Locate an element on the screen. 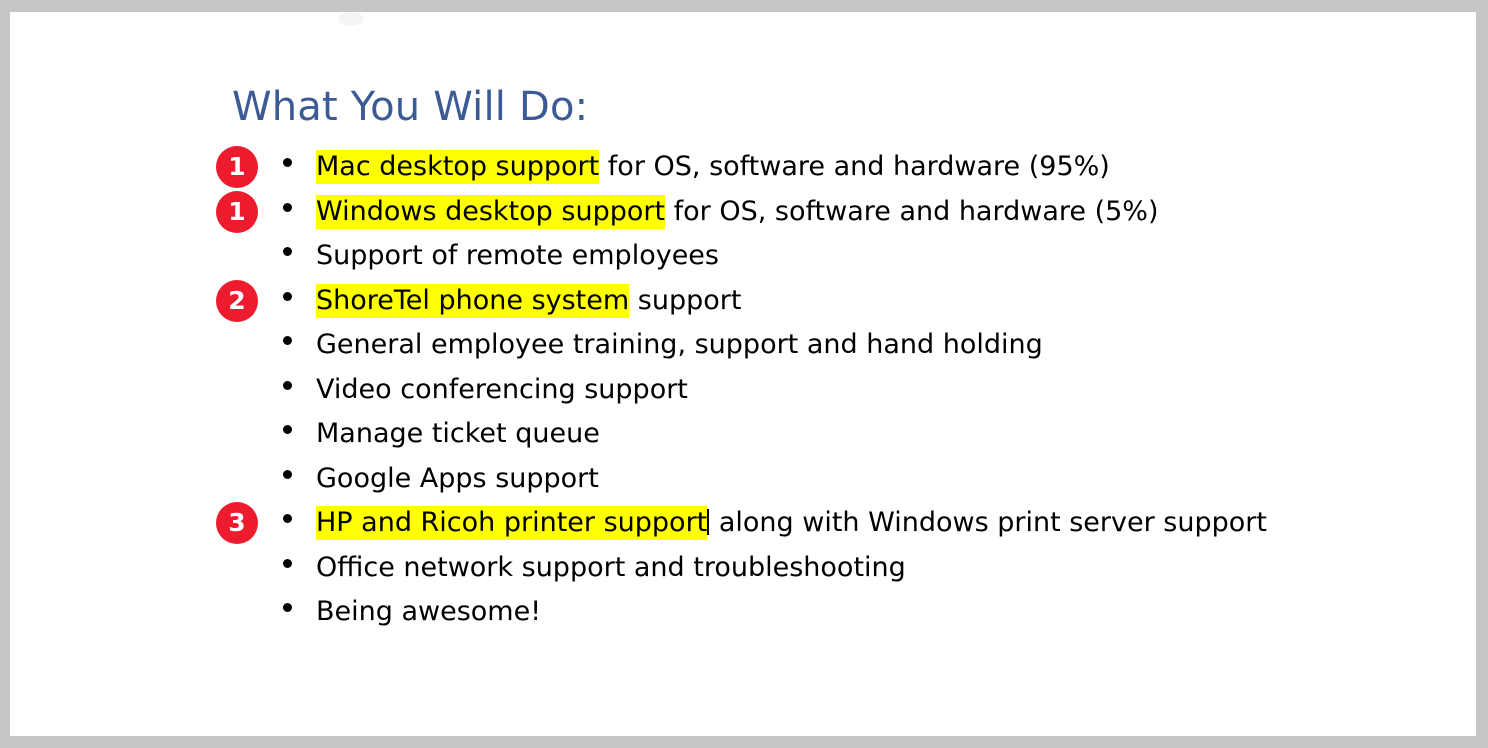 This screenshot has width=1488, height=748. plain-text: Manage ticket queue is located at coordinates (458, 433).